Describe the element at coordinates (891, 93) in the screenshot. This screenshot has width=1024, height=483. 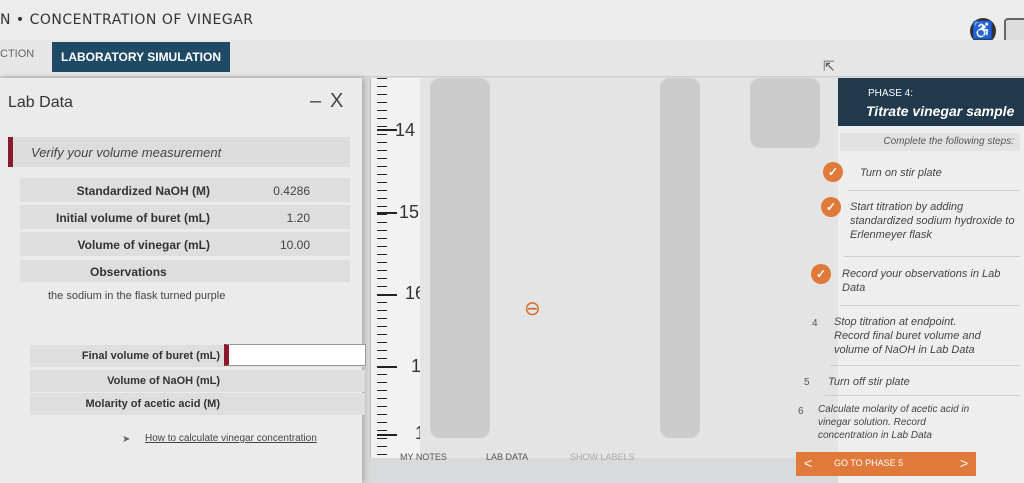
I see `phase-label: PHASE 4:` at that location.